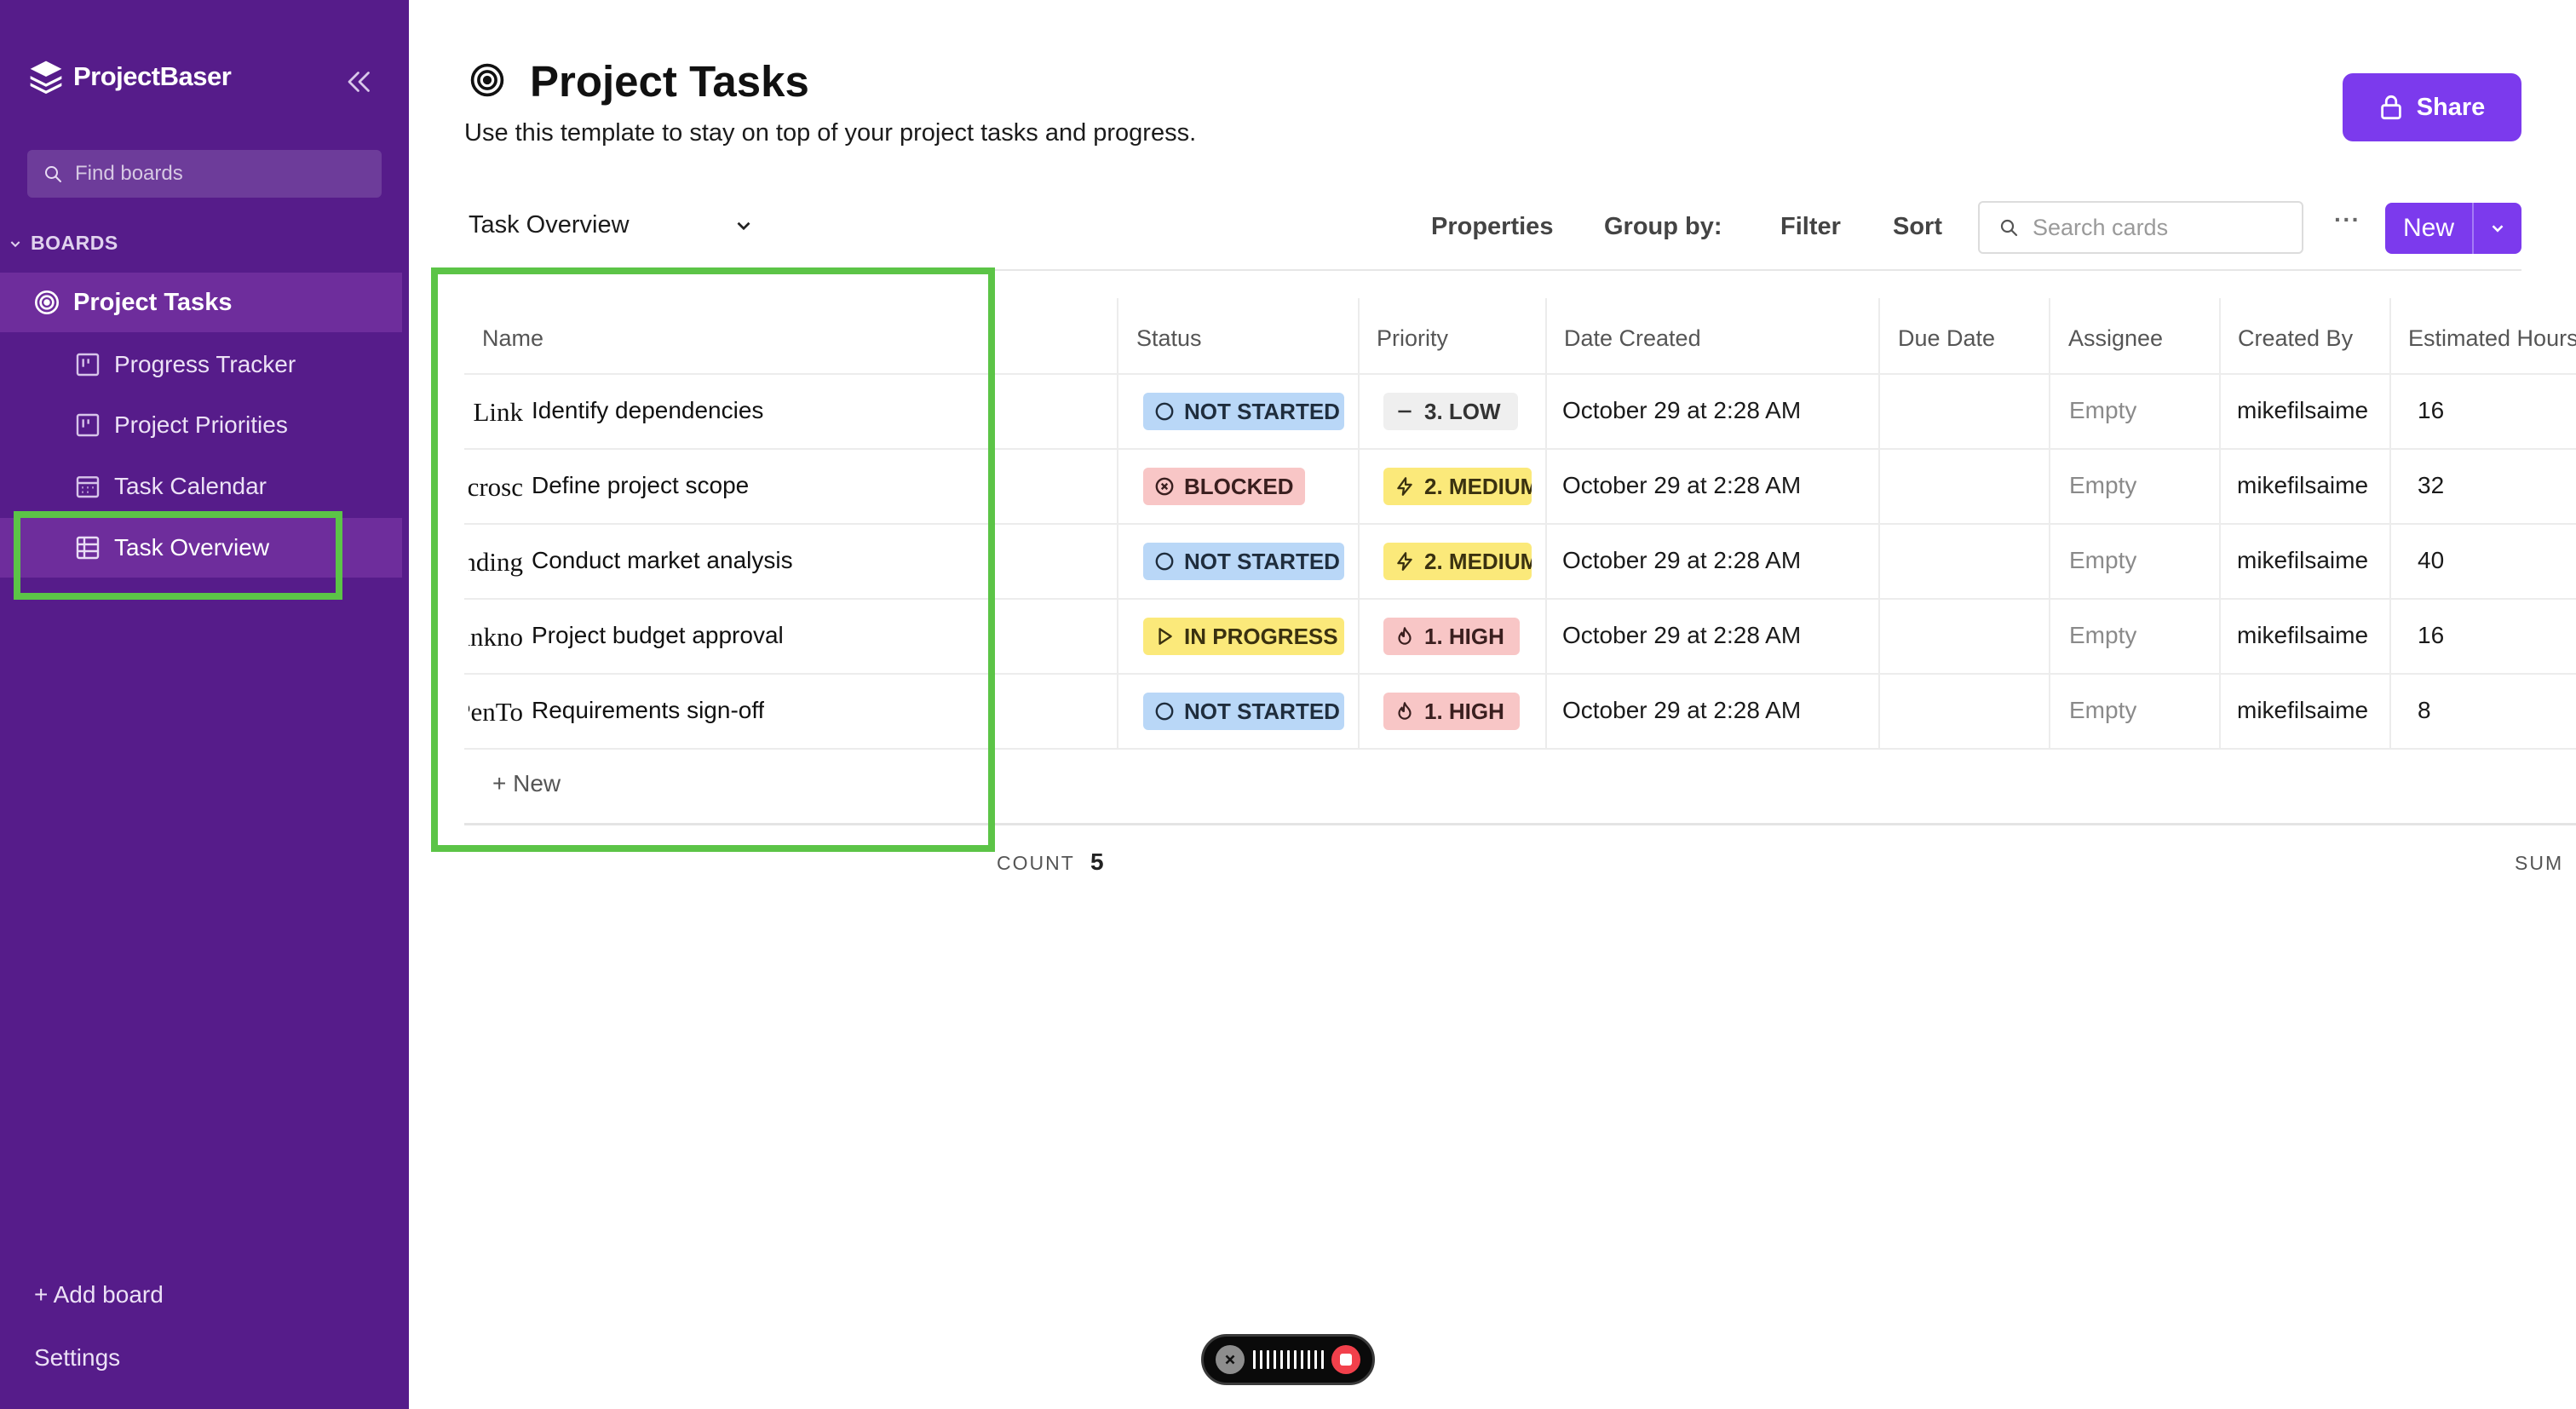 The height and width of the screenshot is (1409, 2576). What do you see at coordinates (1633, 338) in the screenshot?
I see `column-header-date-created: Date Created` at bounding box center [1633, 338].